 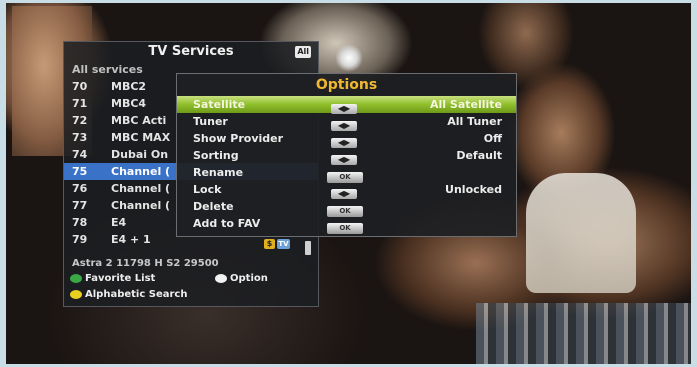 I want to click on option-label: Satellite, so click(x=219, y=104).